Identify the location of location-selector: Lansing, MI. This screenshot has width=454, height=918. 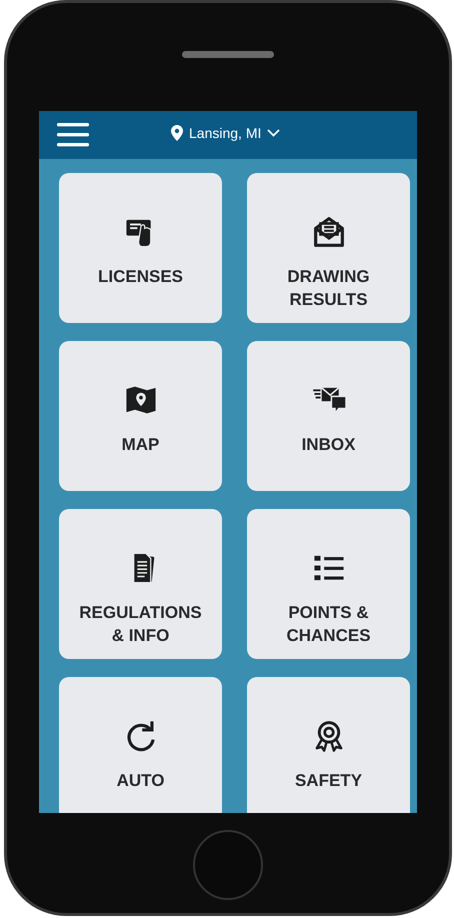
(225, 133).